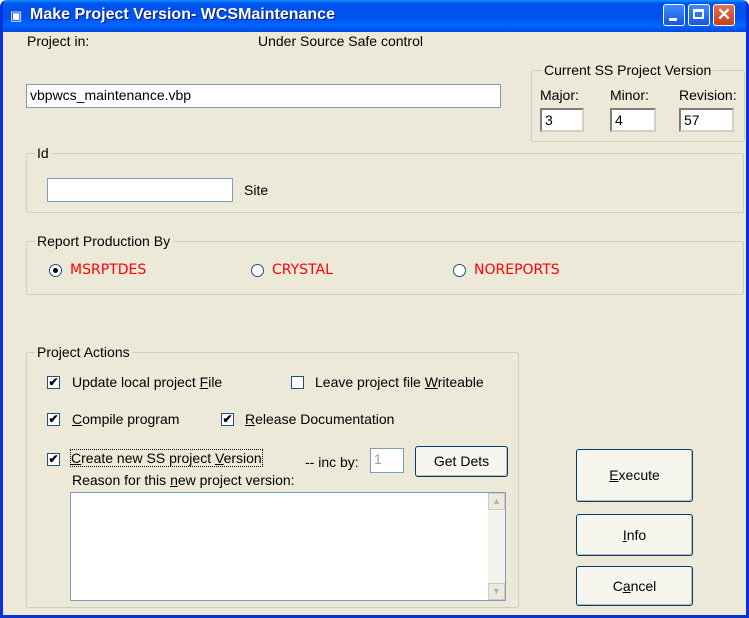 The image size is (749, 618). I want to click on current-version-legend: Current SS Project Version, so click(628, 70).